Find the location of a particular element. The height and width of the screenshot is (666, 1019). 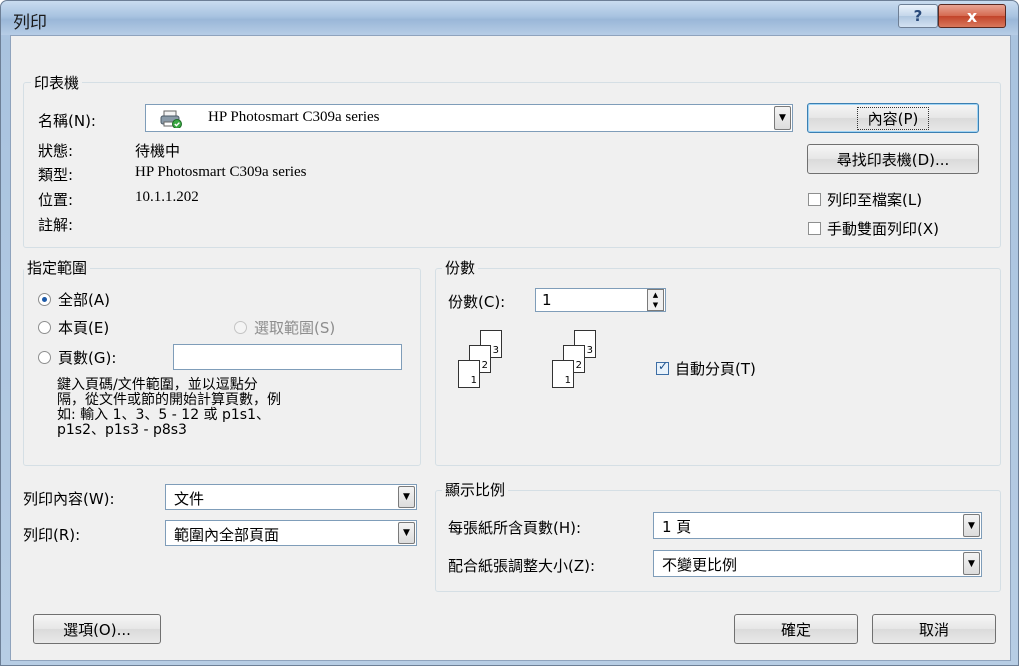

help-icon: ? is located at coordinates (918, 16).